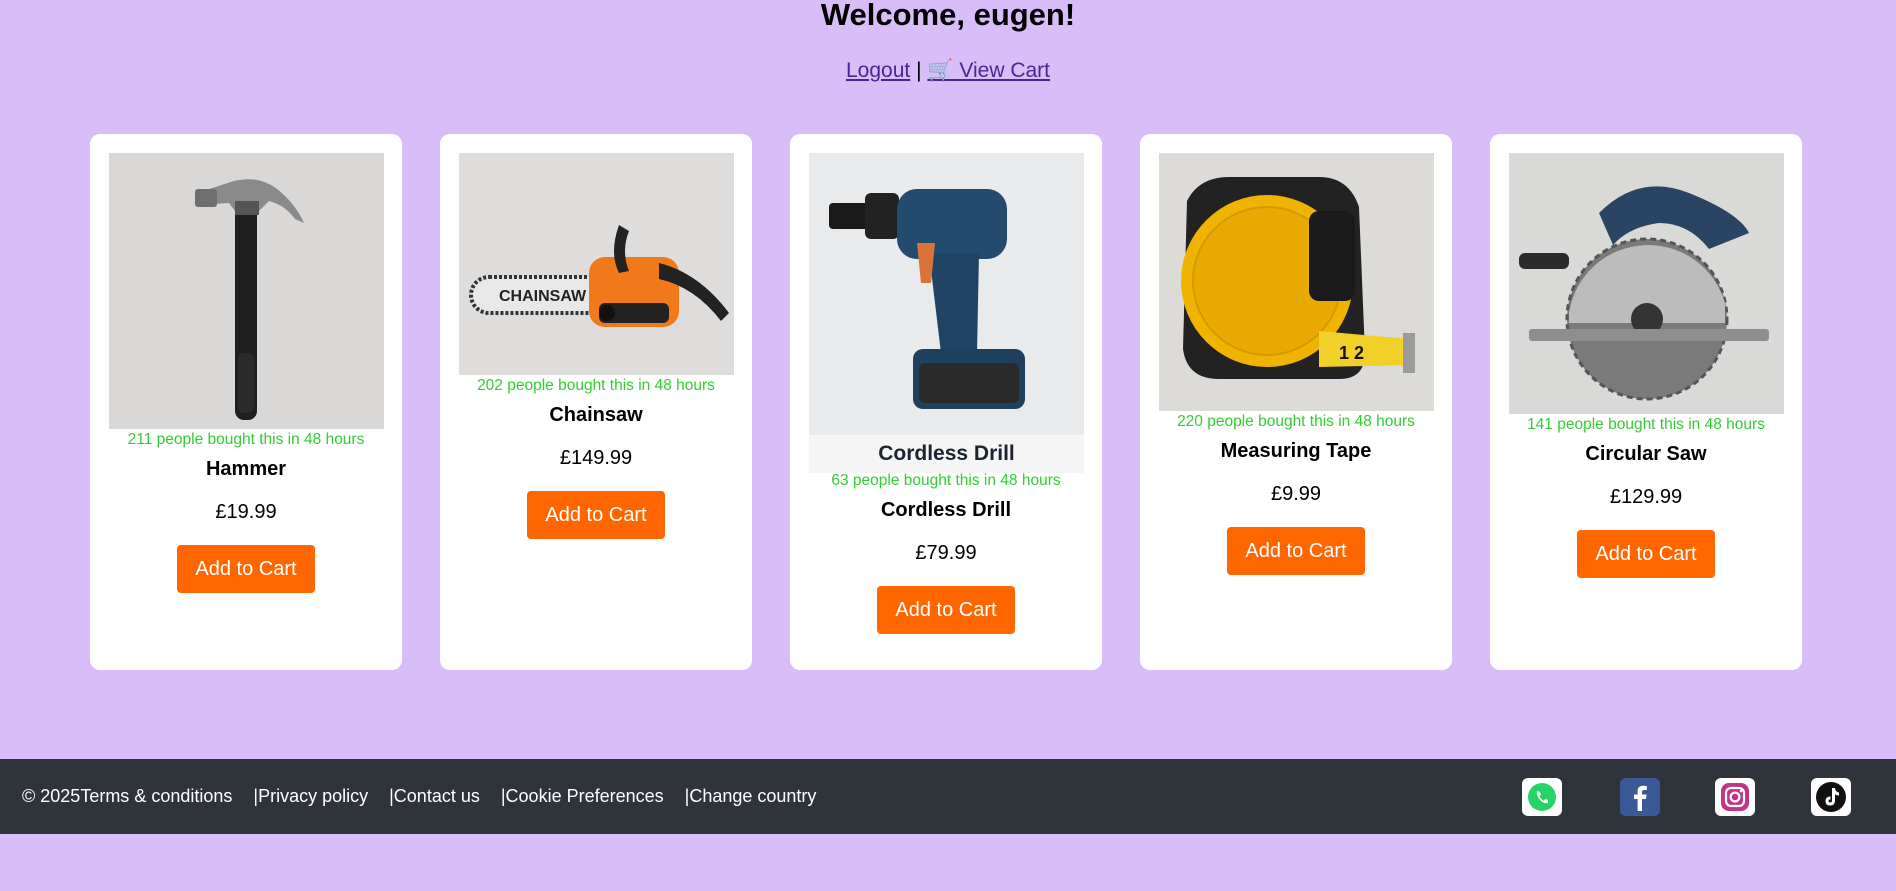 The image size is (1896, 891). Describe the element at coordinates (946, 454) in the screenshot. I see `drill-image-caption: Cordless Drill` at that location.